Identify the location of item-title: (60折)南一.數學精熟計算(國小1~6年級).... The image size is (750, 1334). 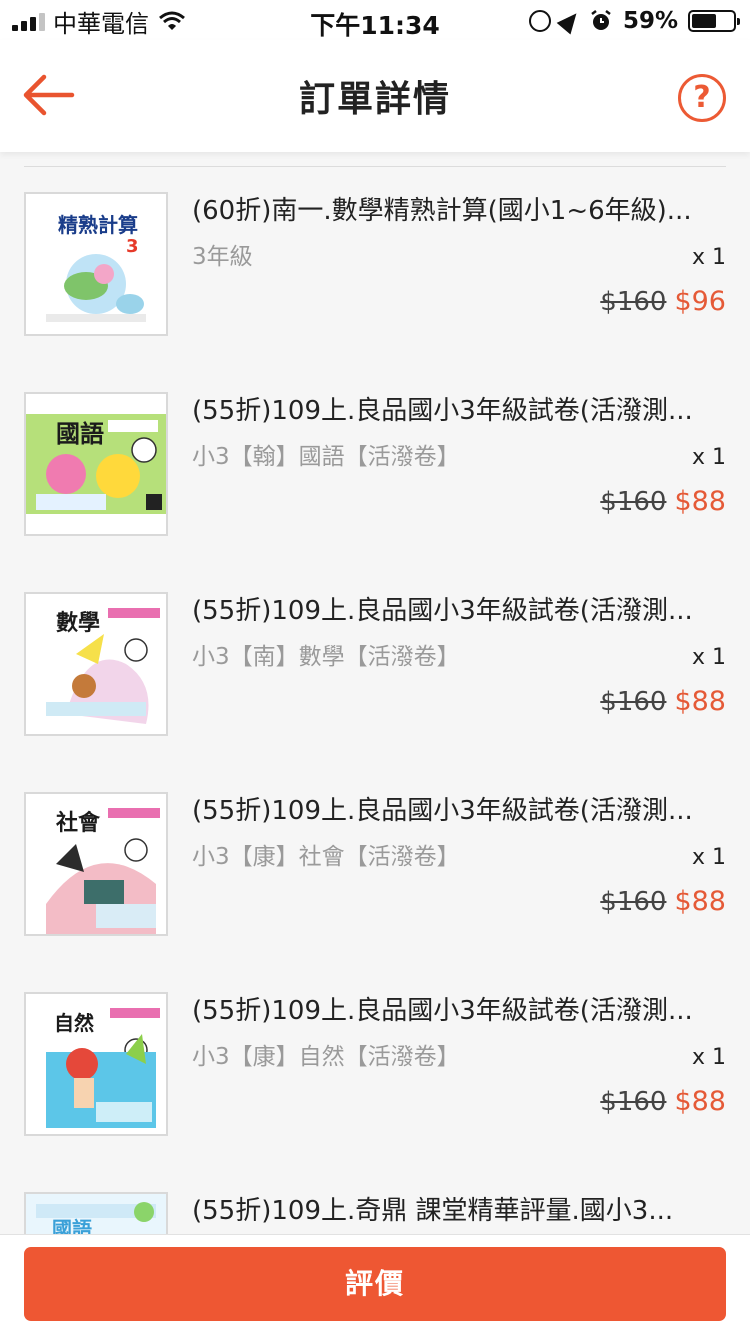
(442, 211).